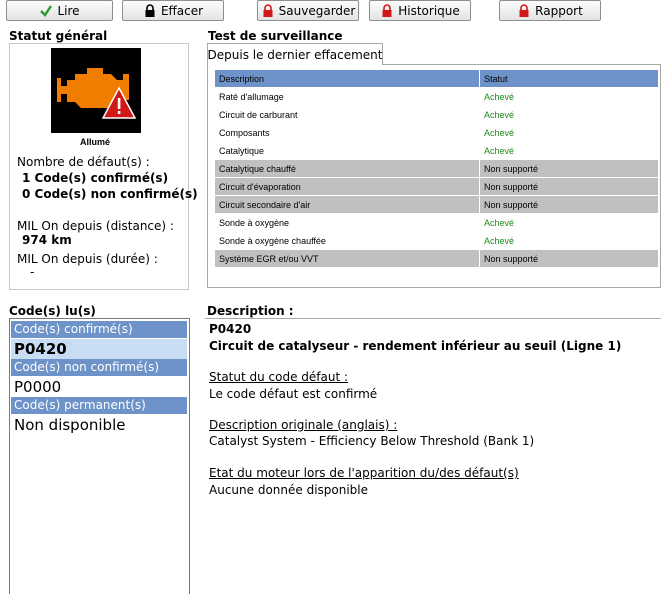 The height and width of the screenshot is (594, 661). I want to click on table-row: Sonde à oxygène chauffée Achevé, so click(436, 240).